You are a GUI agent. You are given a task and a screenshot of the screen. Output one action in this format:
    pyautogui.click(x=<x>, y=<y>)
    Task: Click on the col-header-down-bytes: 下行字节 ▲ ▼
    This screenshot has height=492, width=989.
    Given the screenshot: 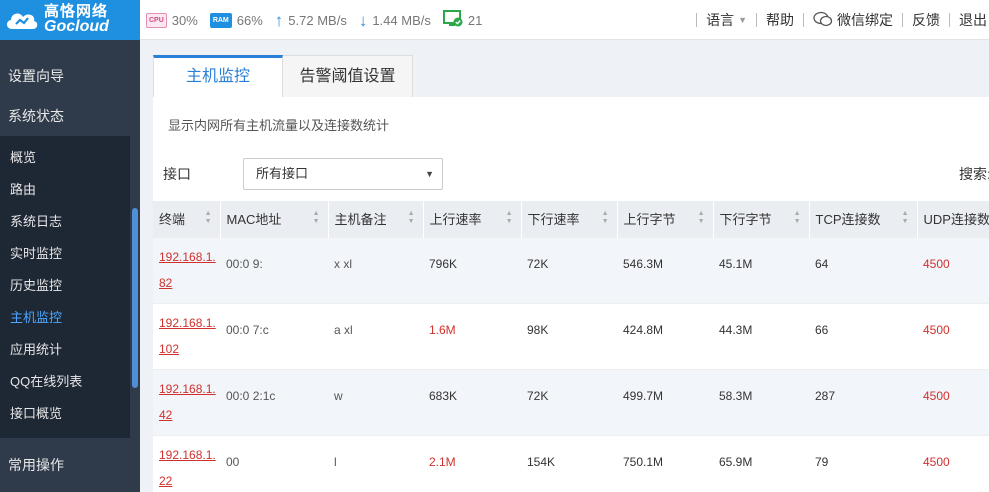 What is the action you would take?
    pyautogui.click(x=761, y=219)
    